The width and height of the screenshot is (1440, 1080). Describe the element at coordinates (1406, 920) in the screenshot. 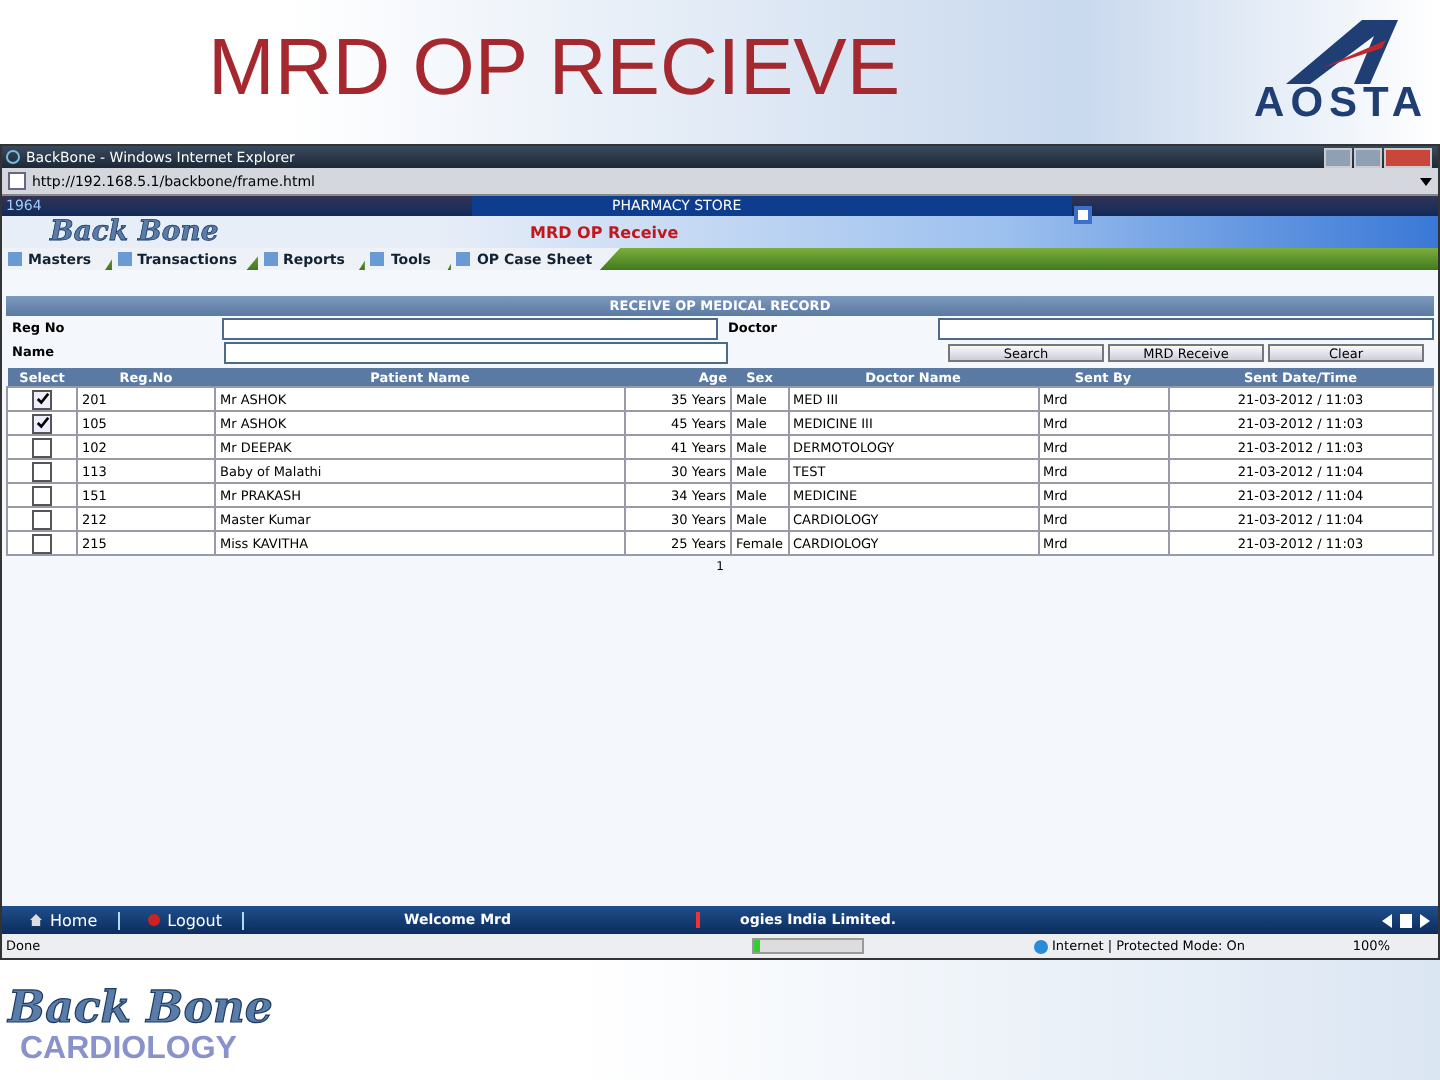

I see `ticker-controls-icon` at that location.